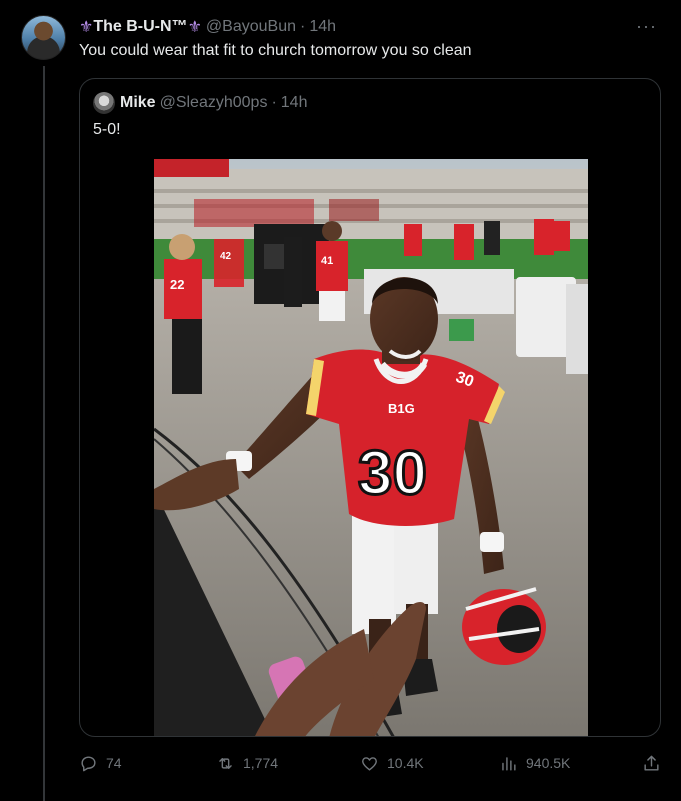 The height and width of the screenshot is (801, 681). I want to click on bg-player-number: 22, so click(177, 284).